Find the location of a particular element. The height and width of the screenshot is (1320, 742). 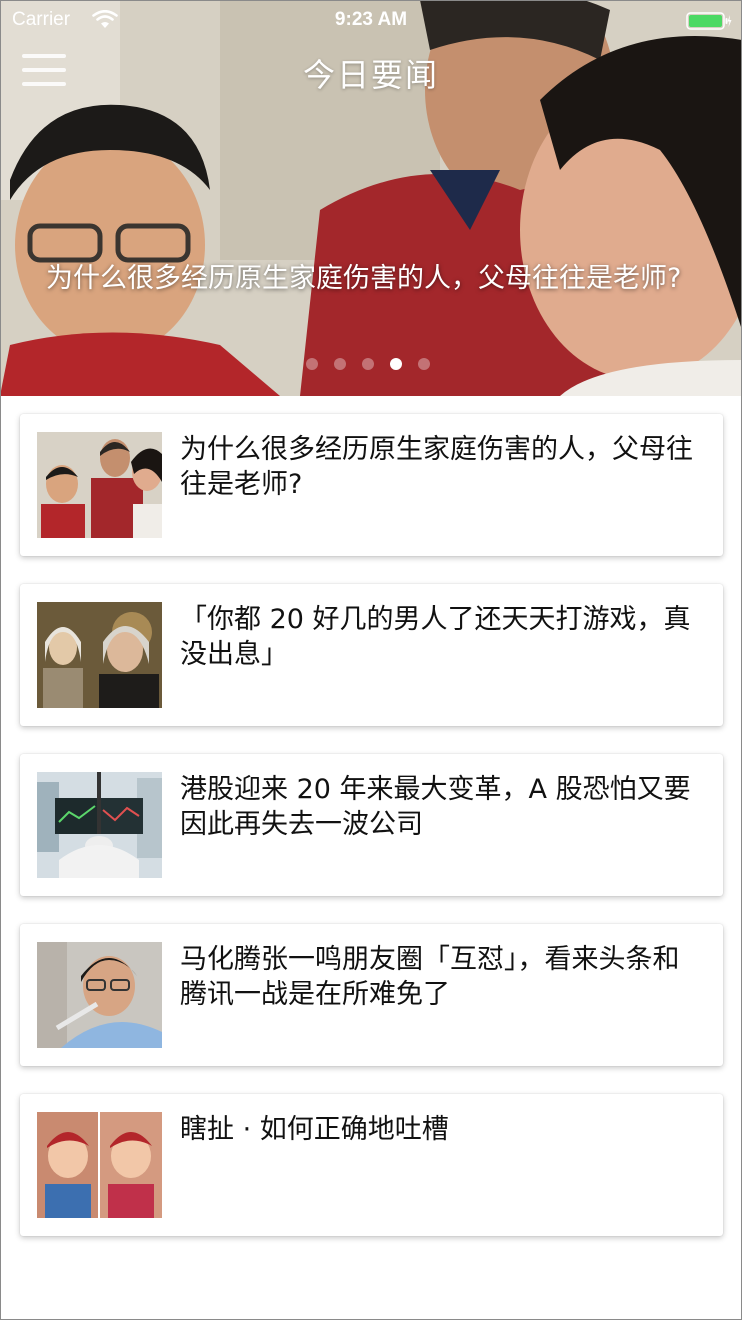

news-item: 马化腾张一鸣朋友圈「互怼」，看来头条和腾讯一战是在所难免了 is located at coordinates (371, 995).